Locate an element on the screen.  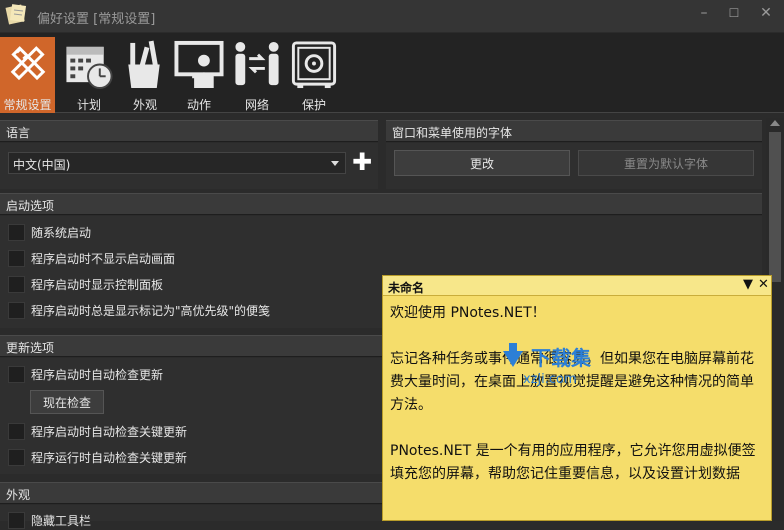
language-select: 中文(中国) is located at coordinates (177, 163).